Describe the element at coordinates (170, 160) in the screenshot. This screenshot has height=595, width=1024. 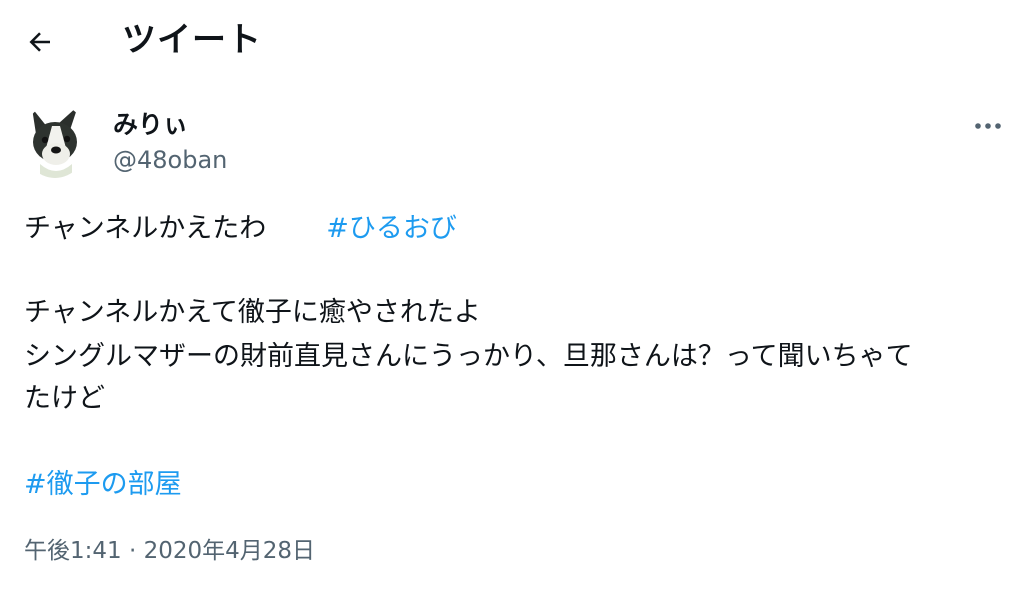
I see `author-handle: @48oban` at that location.